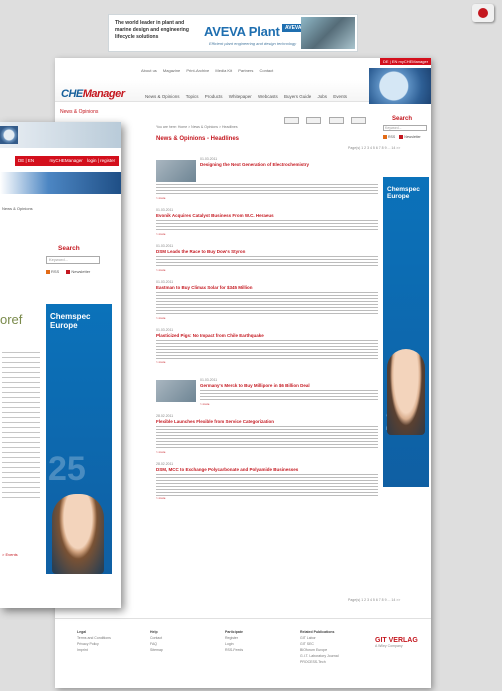 Image resolution: width=502 pixels, height=691 pixels. I want to click on overlay-rss-link: RSS, so click(55, 271).